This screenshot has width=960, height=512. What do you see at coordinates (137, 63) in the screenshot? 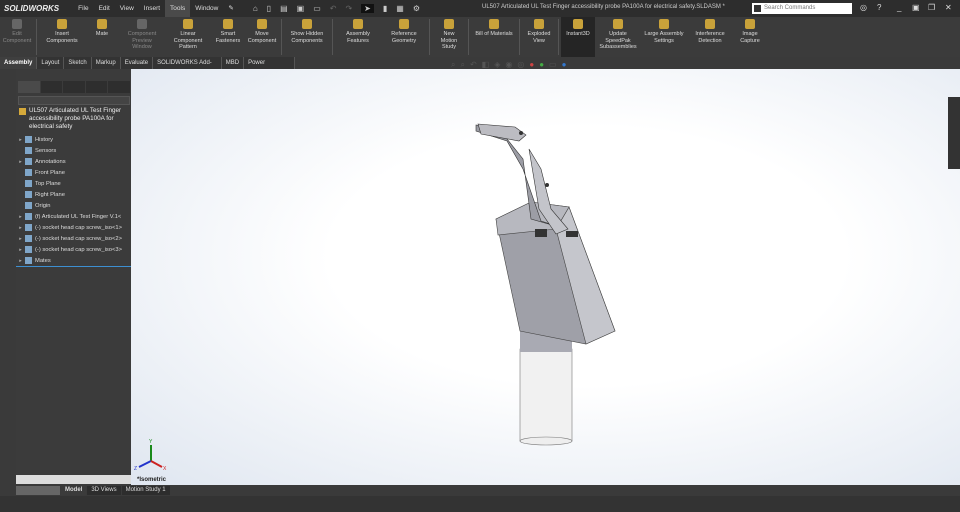
I see `tab-evaluate: Evaluate` at bounding box center [137, 63].